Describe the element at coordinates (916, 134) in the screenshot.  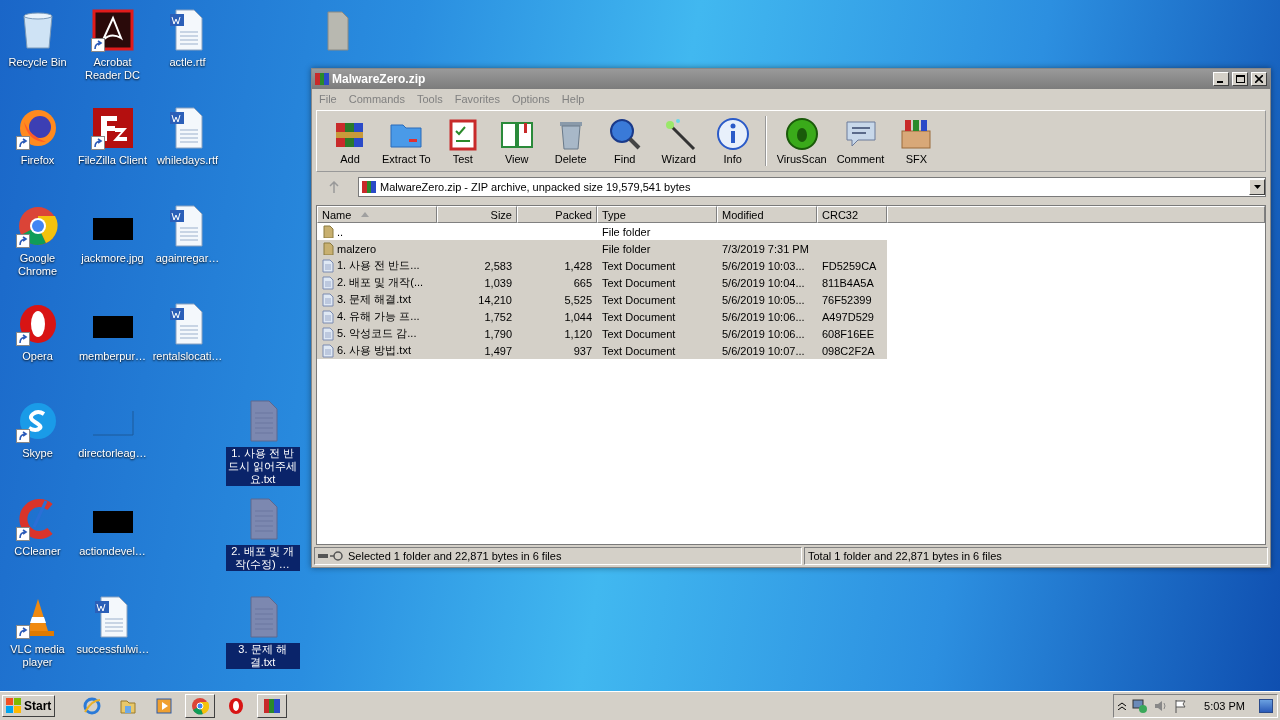
I see `box-icon` at that location.